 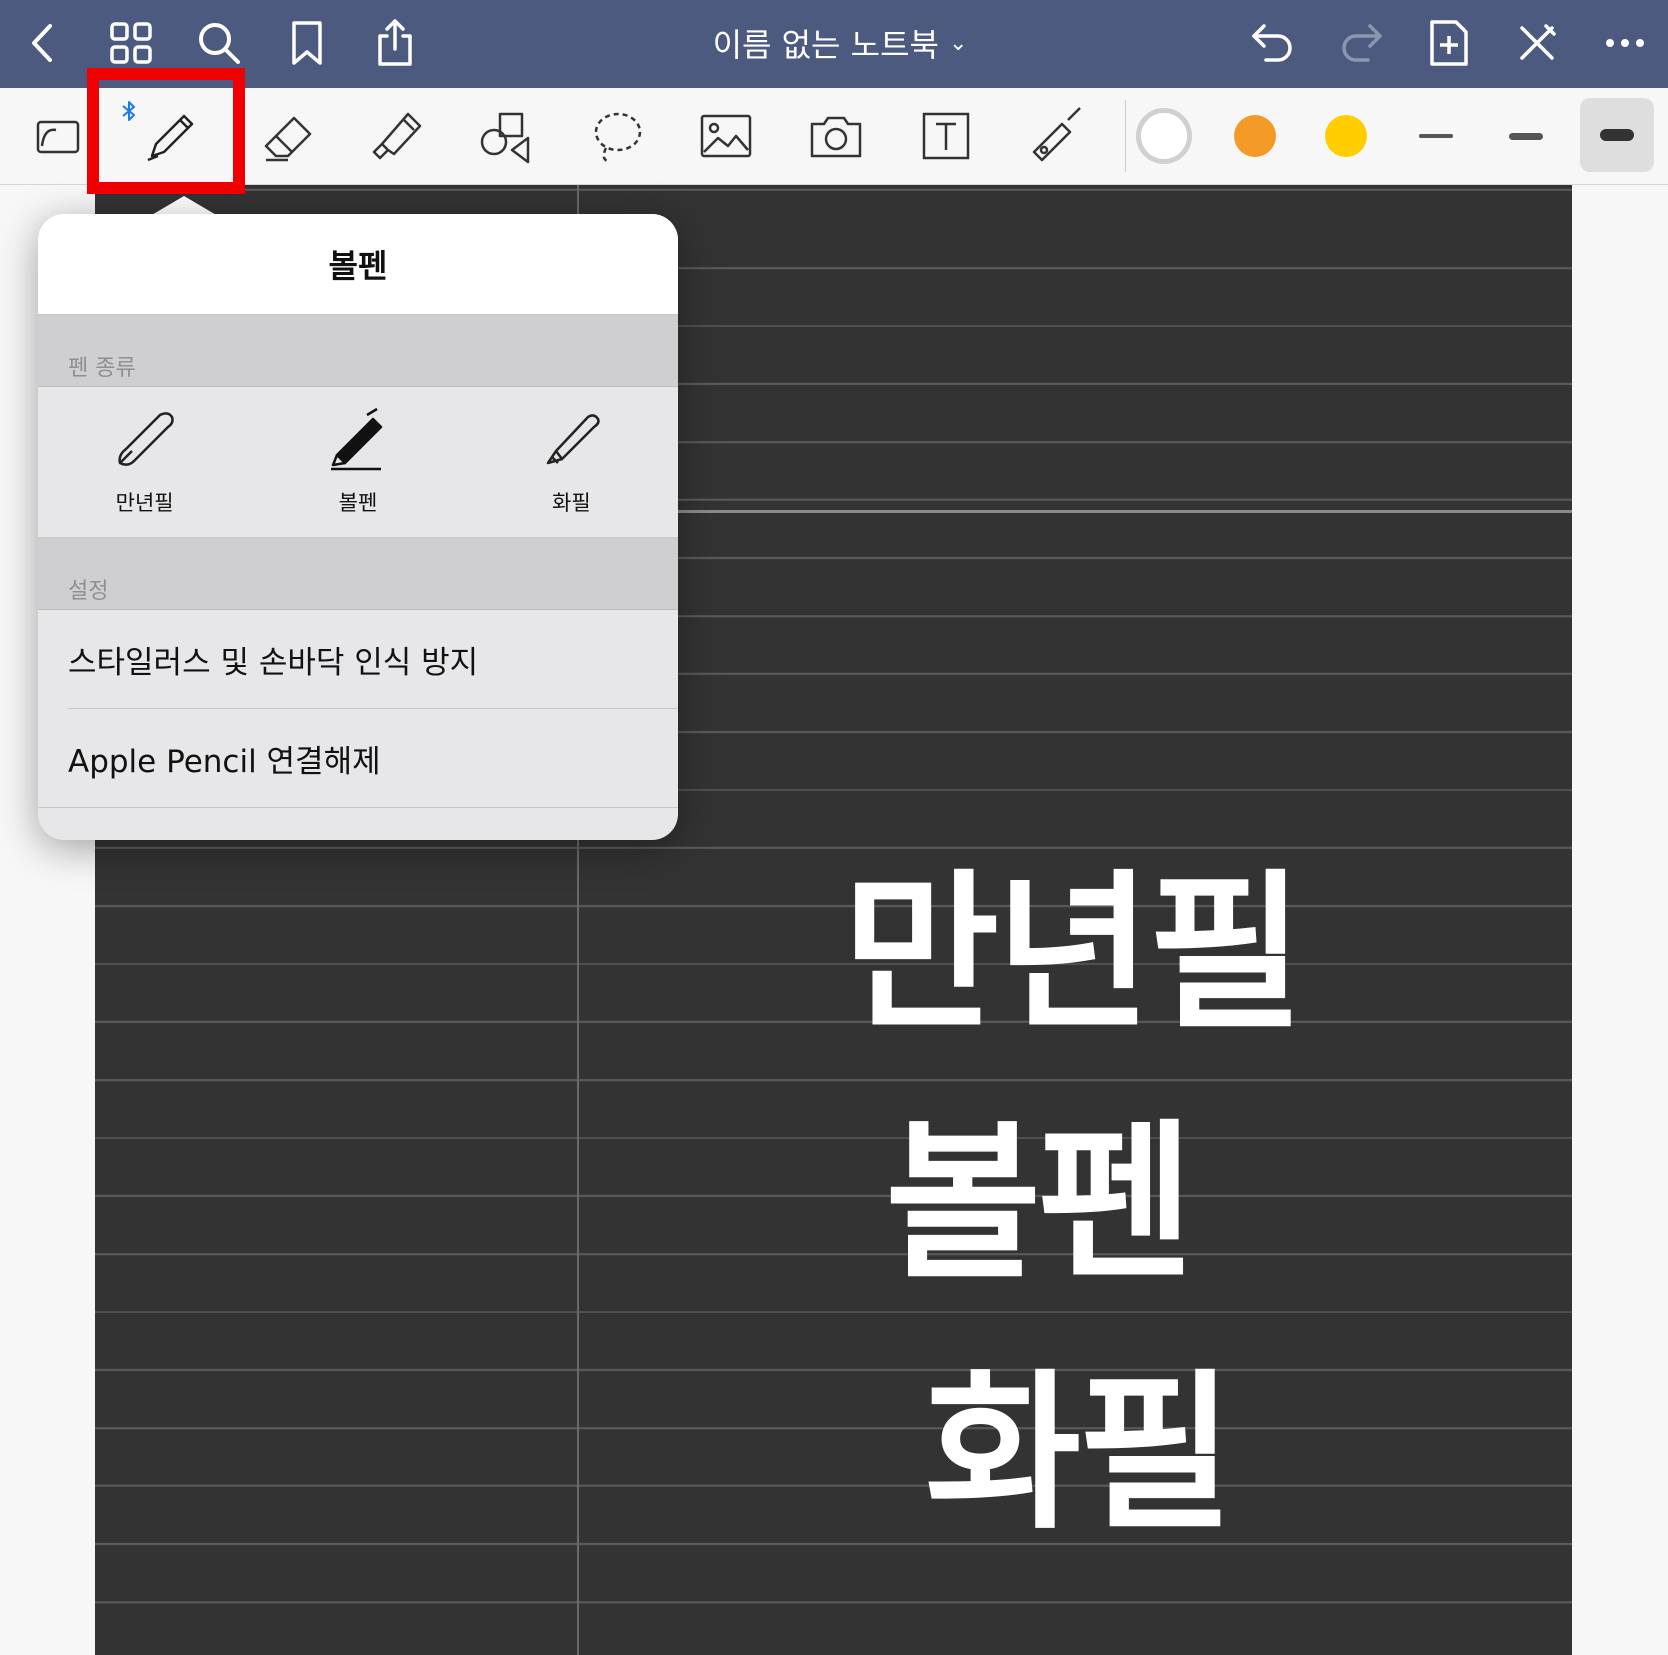 I want to click on color-orange, so click(x=1255, y=136).